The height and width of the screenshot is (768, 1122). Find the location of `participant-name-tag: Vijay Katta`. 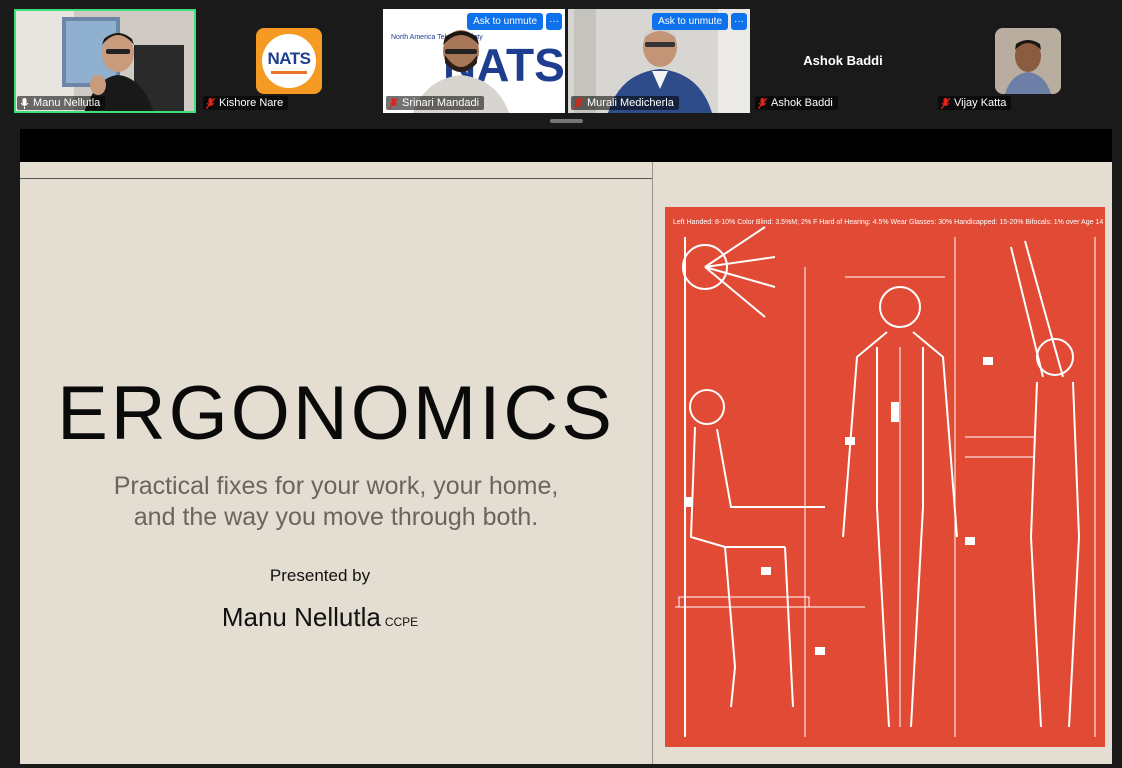

participant-name-tag: Vijay Katta is located at coordinates (975, 103).